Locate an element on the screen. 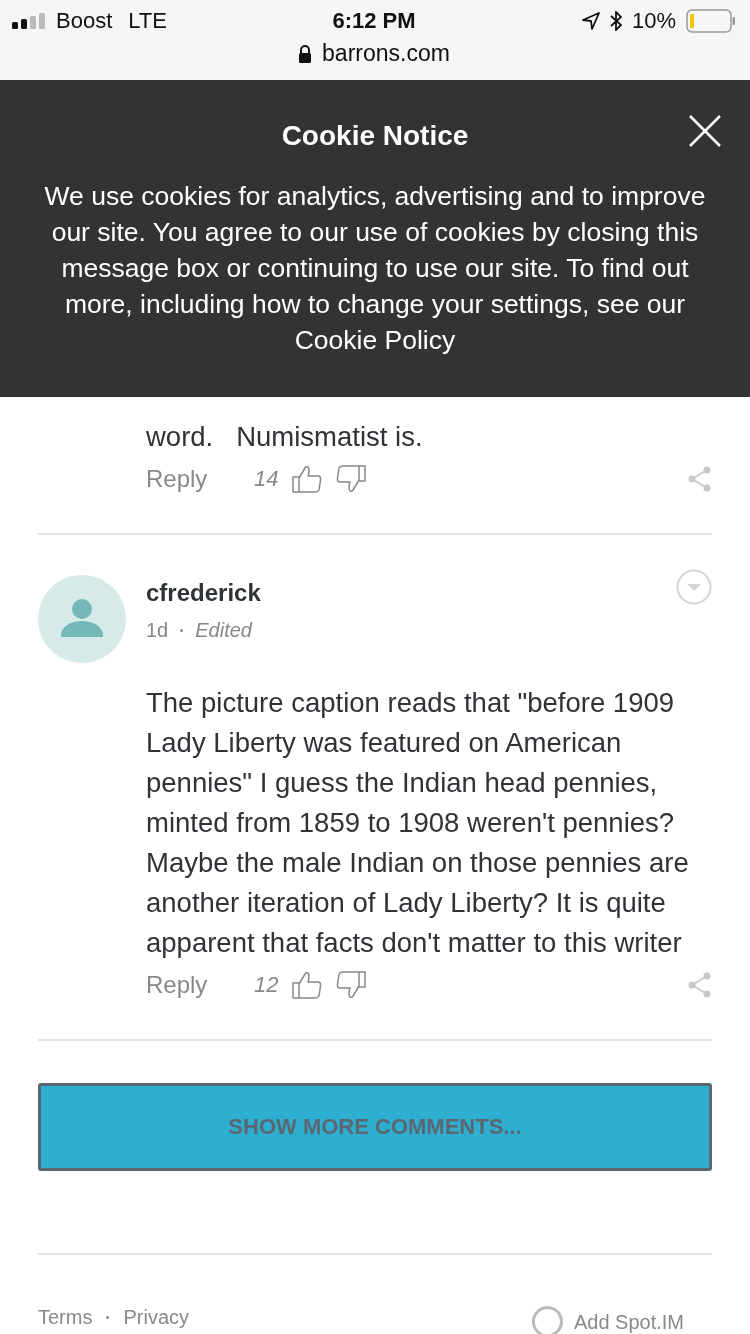 Image resolution: width=750 pixels, height=1334 pixels. network-type: LTE is located at coordinates (147, 21).